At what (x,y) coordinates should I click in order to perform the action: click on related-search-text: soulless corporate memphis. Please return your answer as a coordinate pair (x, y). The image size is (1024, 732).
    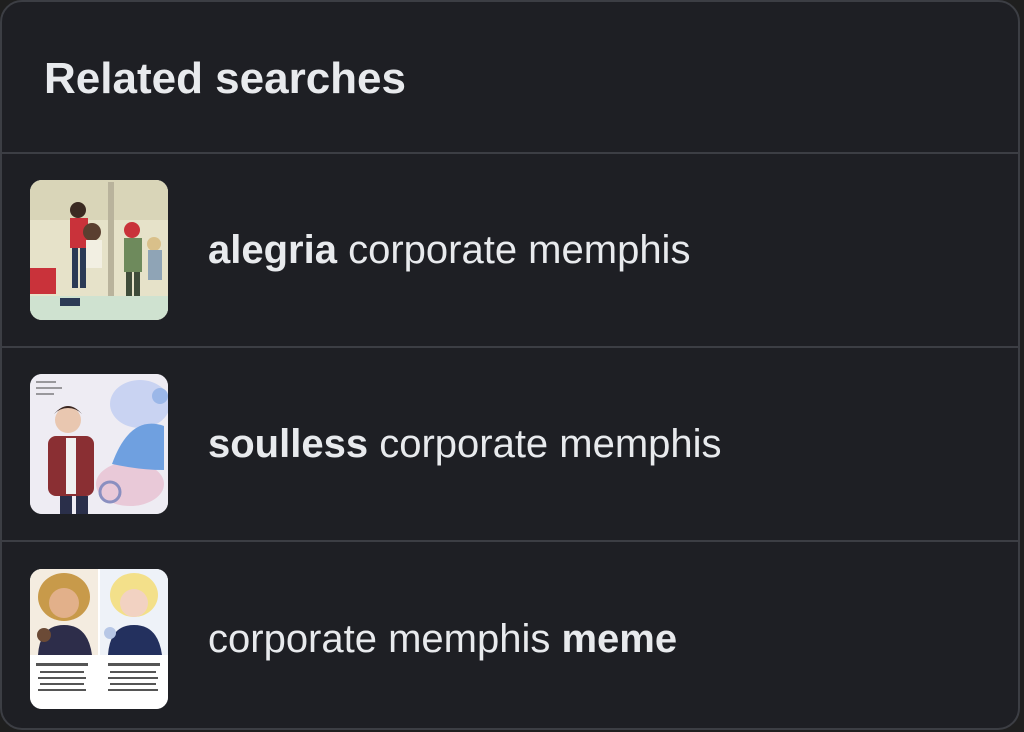
    Looking at the image, I should click on (465, 444).